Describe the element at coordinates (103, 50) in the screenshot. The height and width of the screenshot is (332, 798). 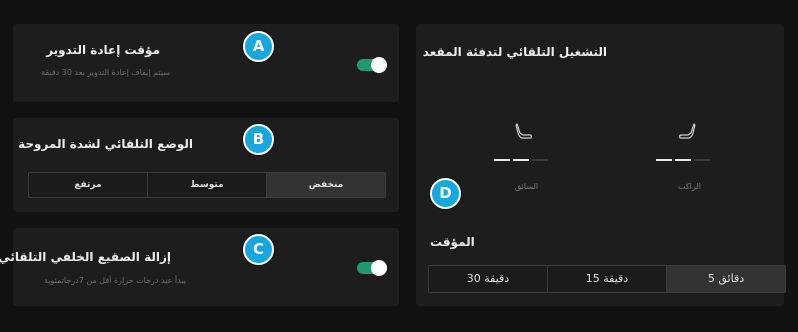
I see `recirculation-timer-title: مؤقت إعادة التدوير` at that location.